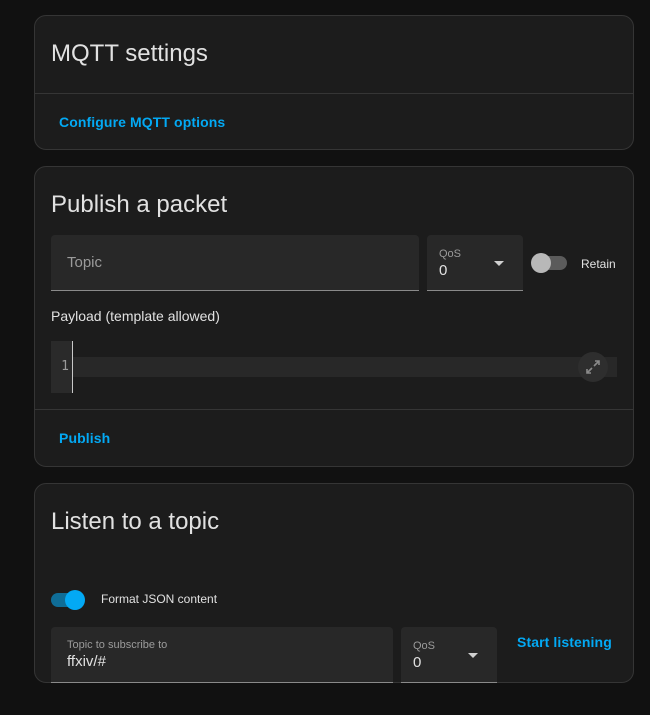  I want to click on publish-button: Publish, so click(84, 438).